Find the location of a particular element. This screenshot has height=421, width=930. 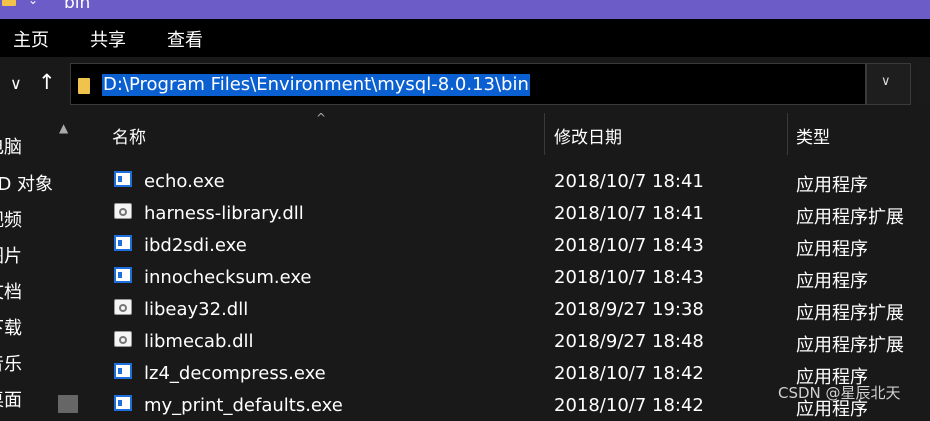

file-row: harness-library.dll 2018/10/7 18:41 应用程序扩展 is located at coordinates (505, 213).